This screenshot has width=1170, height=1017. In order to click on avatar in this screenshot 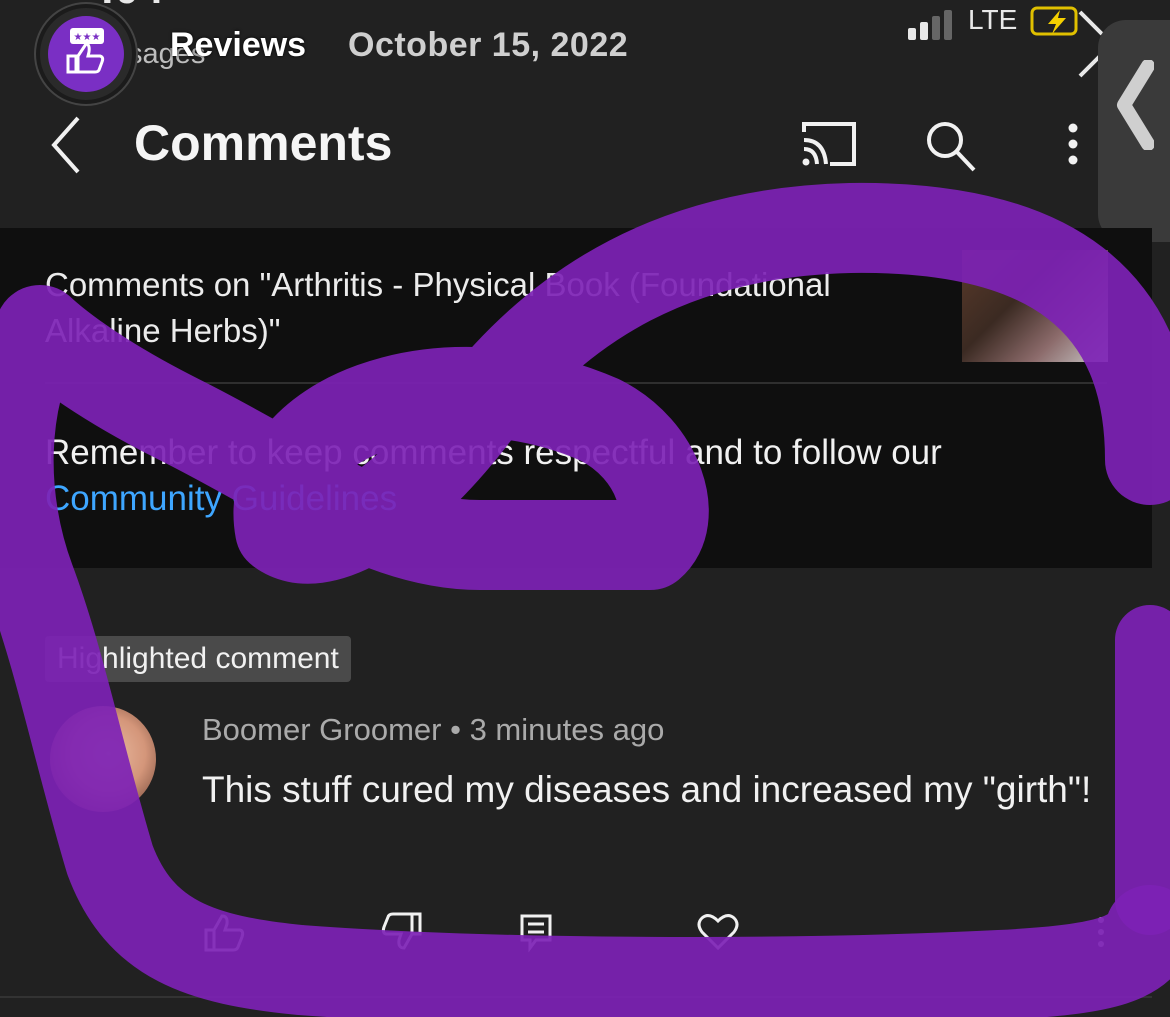, I will do `click(103, 759)`.